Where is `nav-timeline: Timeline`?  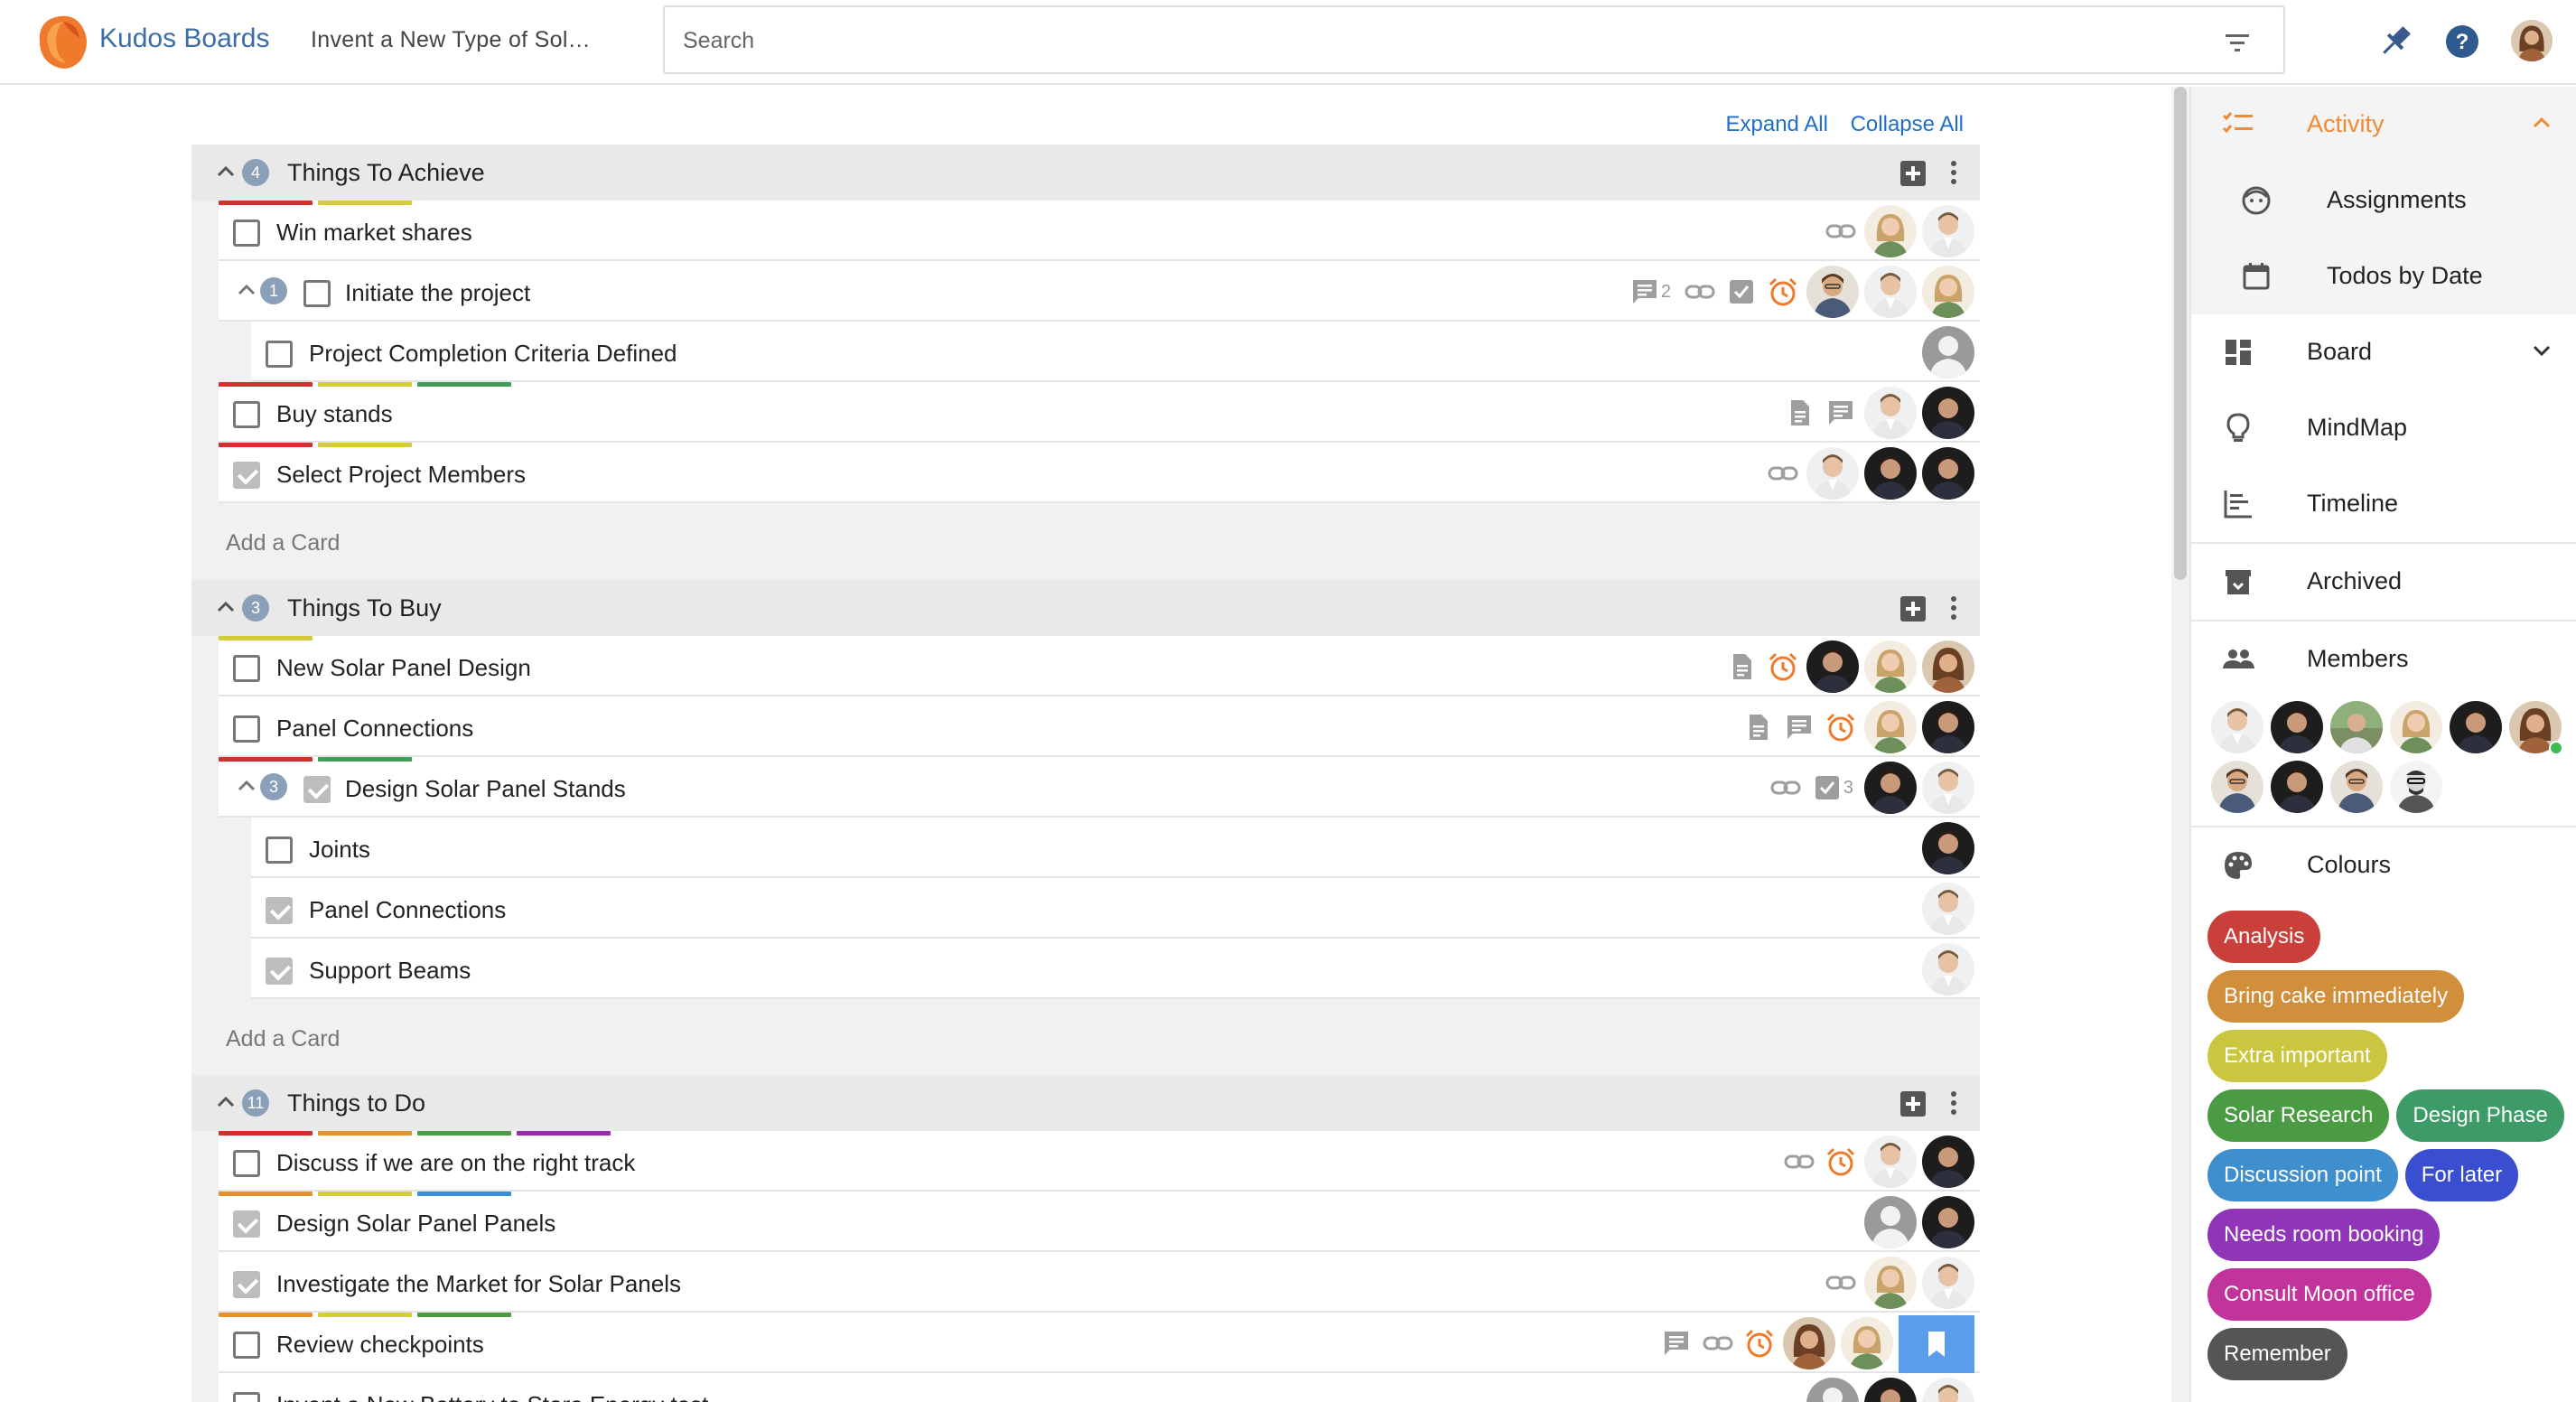 nav-timeline: Timeline is located at coordinates (2383, 504).